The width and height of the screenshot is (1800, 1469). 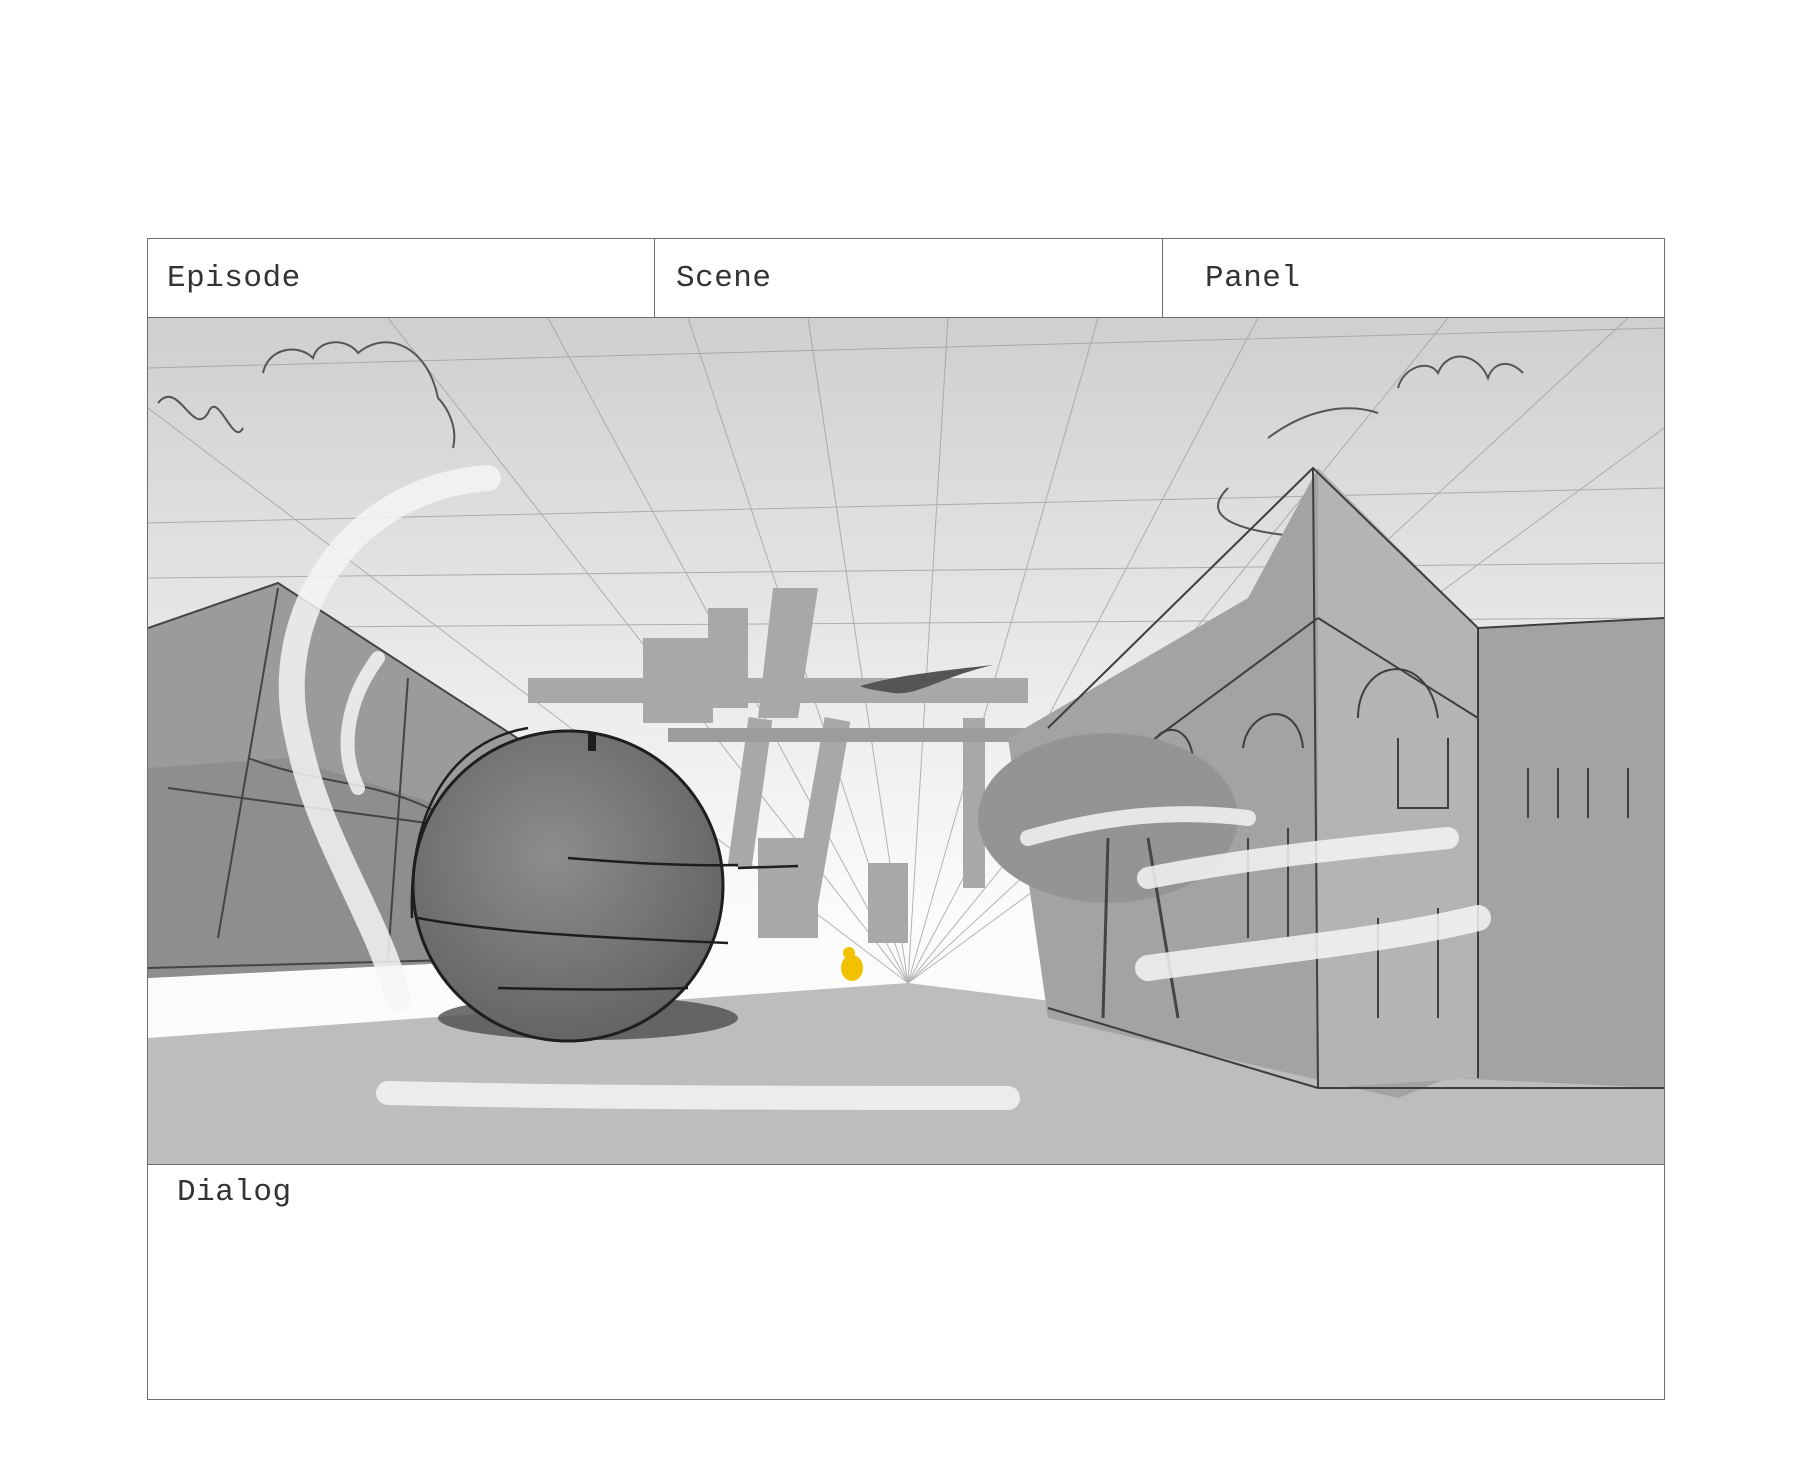 What do you see at coordinates (1253, 278) in the screenshot?
I see `panel-label: Panel` at bounding box center [1253, 278].